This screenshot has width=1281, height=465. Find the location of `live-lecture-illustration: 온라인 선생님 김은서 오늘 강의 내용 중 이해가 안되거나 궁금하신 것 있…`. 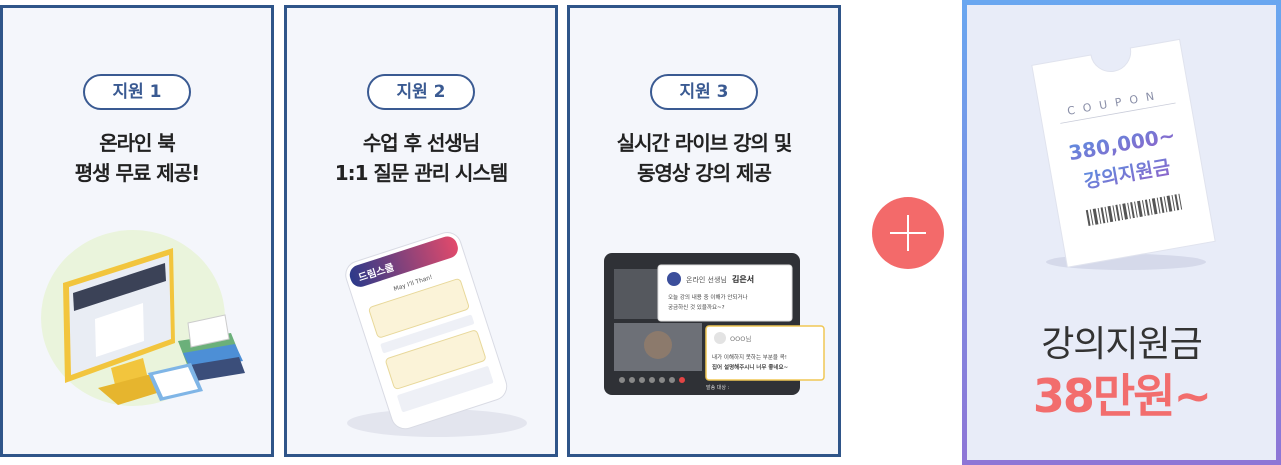

live-lecture-illustration: 온라인 선생님 김은서 오늘 강의 내용 중 이해가 안되거나 궁금하신 것 있… is located at coordinates (704, 333).